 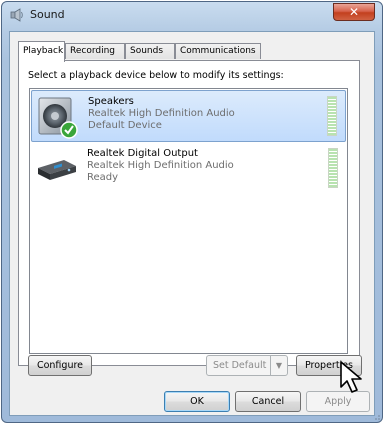 I want to click on device-name: Speakers, so click(x=111, y=101).